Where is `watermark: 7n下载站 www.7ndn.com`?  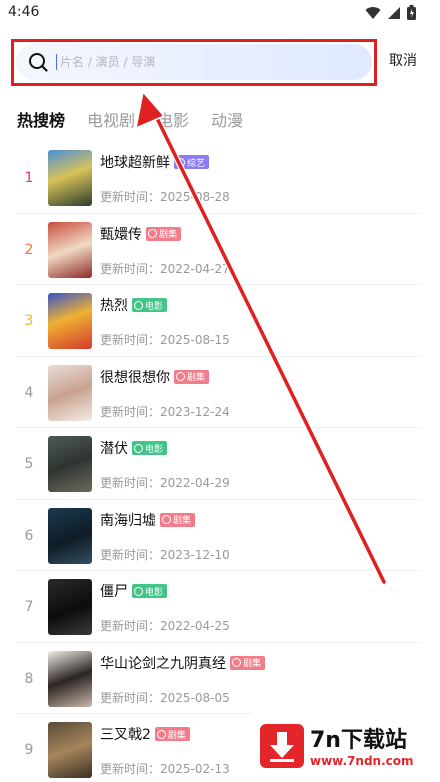
watermark: 7n下载站 www.7ndn.com is located at coordinates (346, 746).